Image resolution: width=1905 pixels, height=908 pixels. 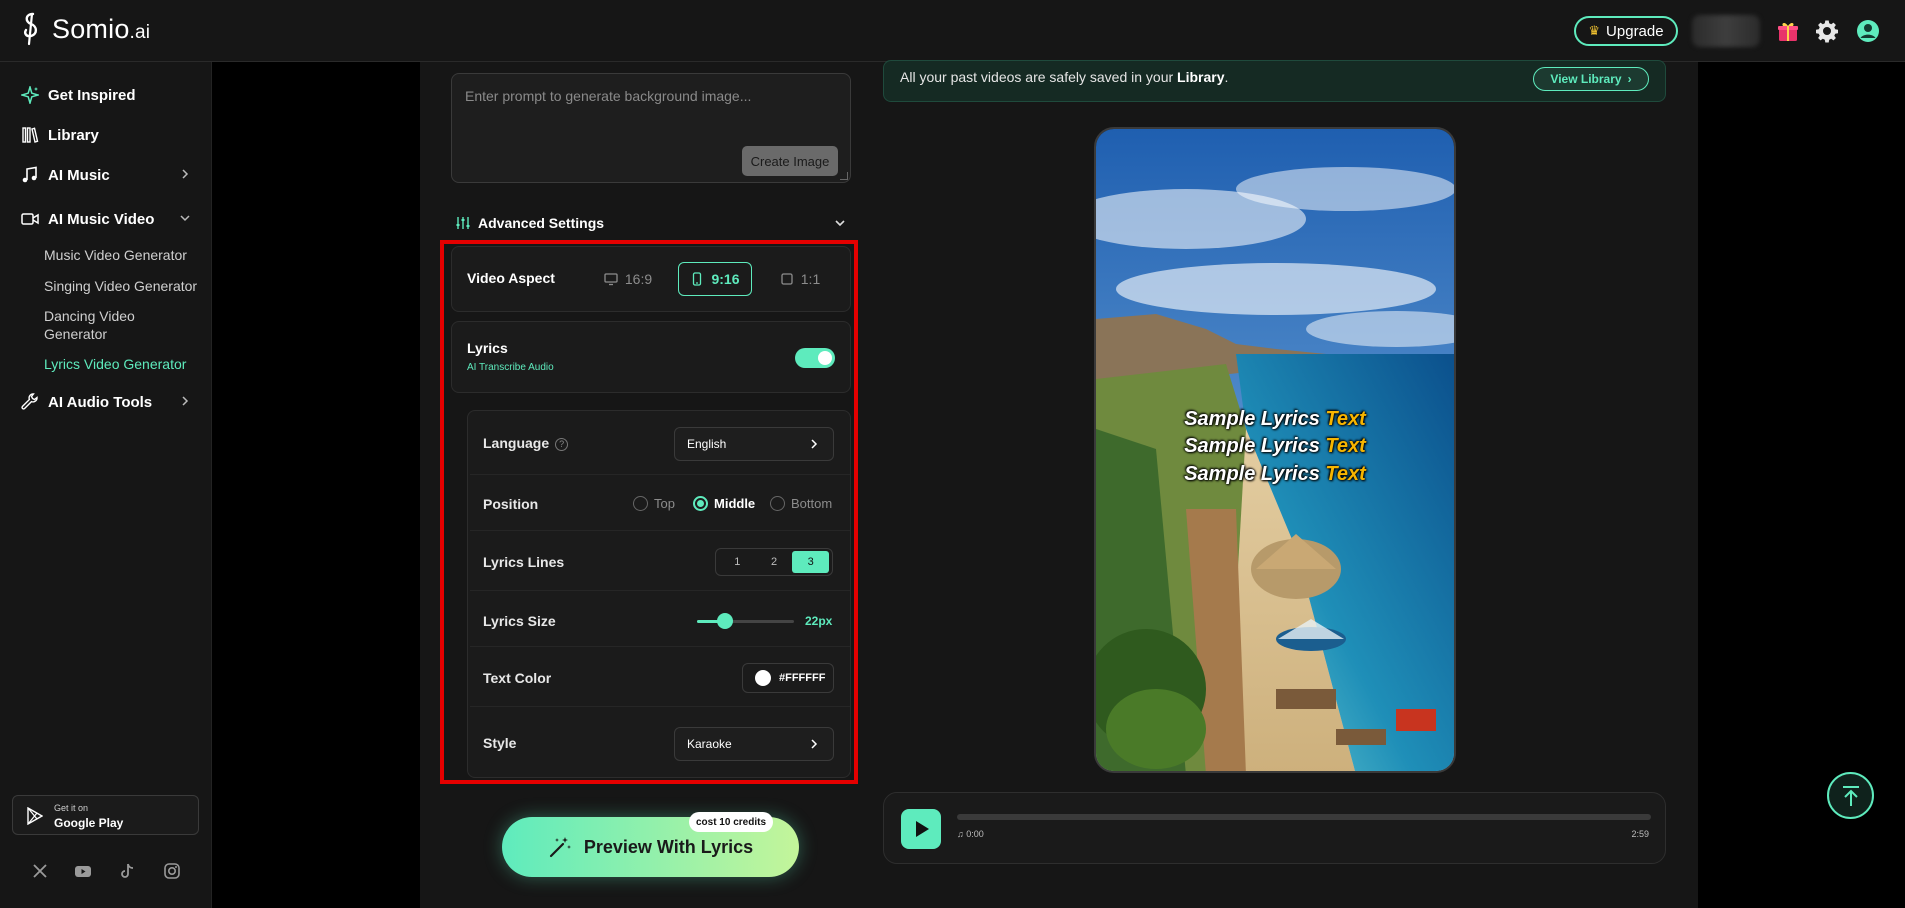 I want to click on brand-name: Somio.ai, so click(x=101, y=28).